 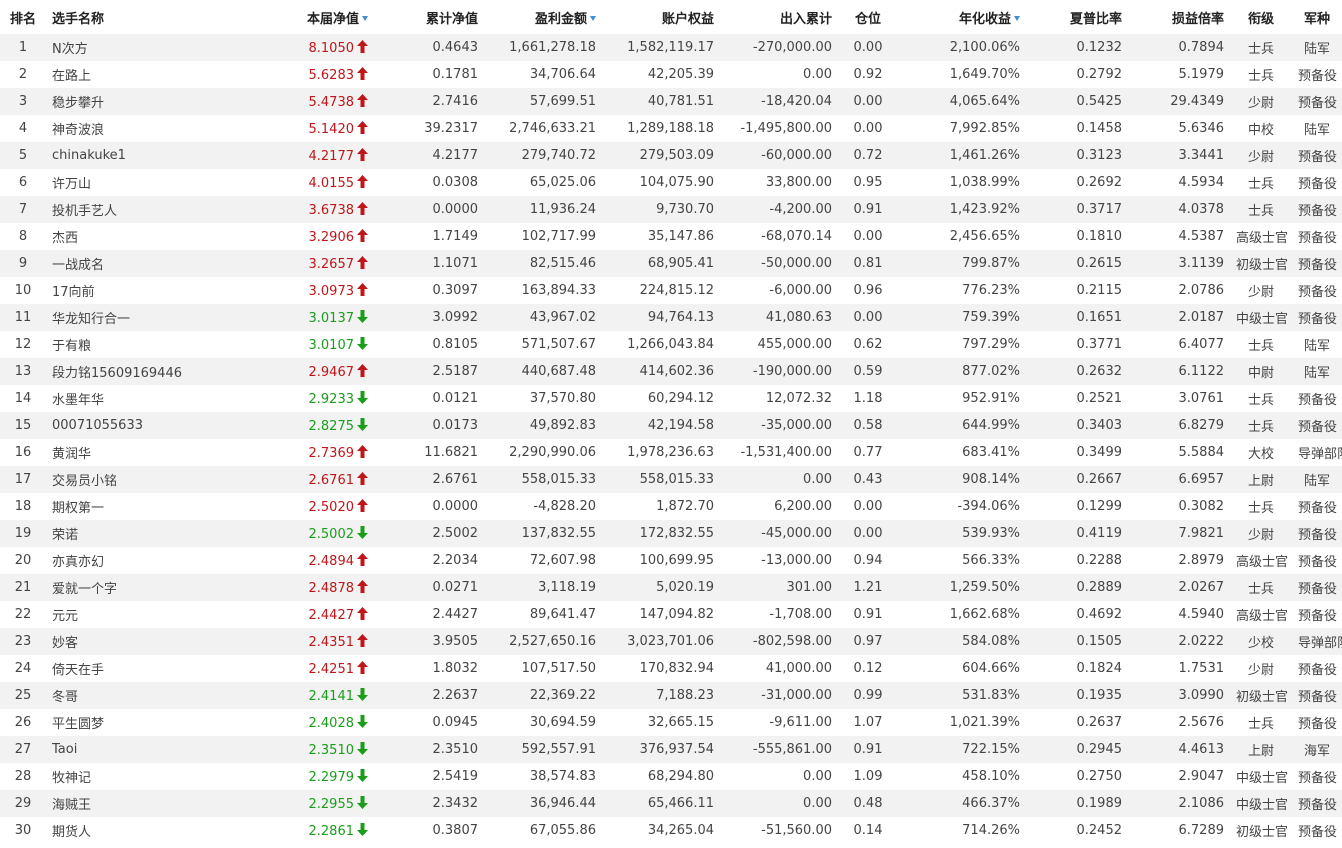 What do you see at coordinates (290, 668) in the screenshot?
I see `cell-current-nav: 2.4251` at bounding box center [290, 668].